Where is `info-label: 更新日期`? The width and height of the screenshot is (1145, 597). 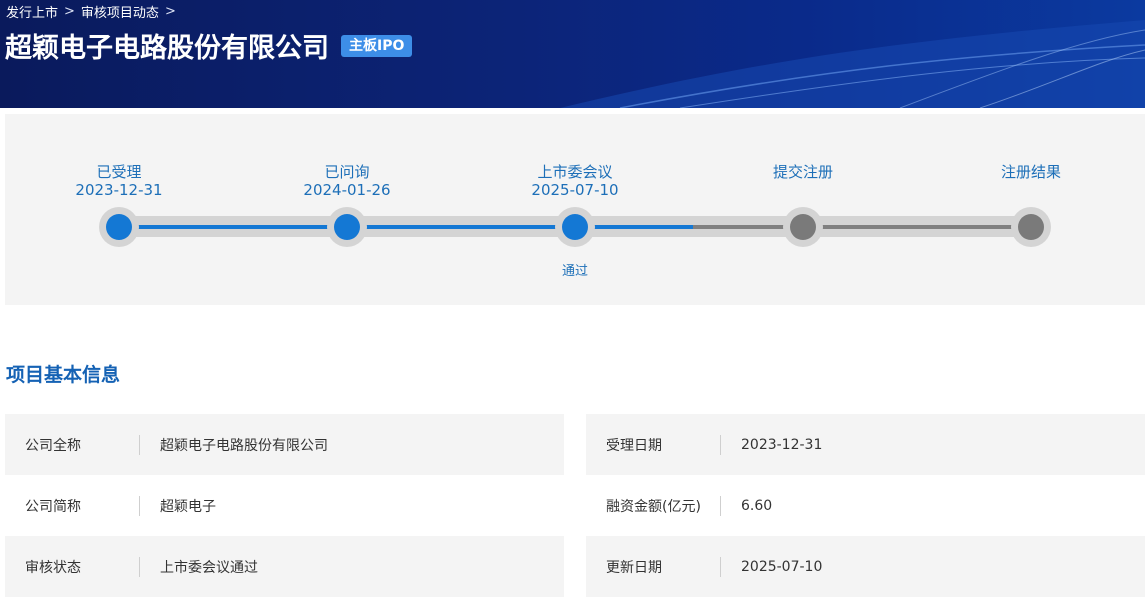 info-label: 更新日期 is located at coordinates (634, 567).